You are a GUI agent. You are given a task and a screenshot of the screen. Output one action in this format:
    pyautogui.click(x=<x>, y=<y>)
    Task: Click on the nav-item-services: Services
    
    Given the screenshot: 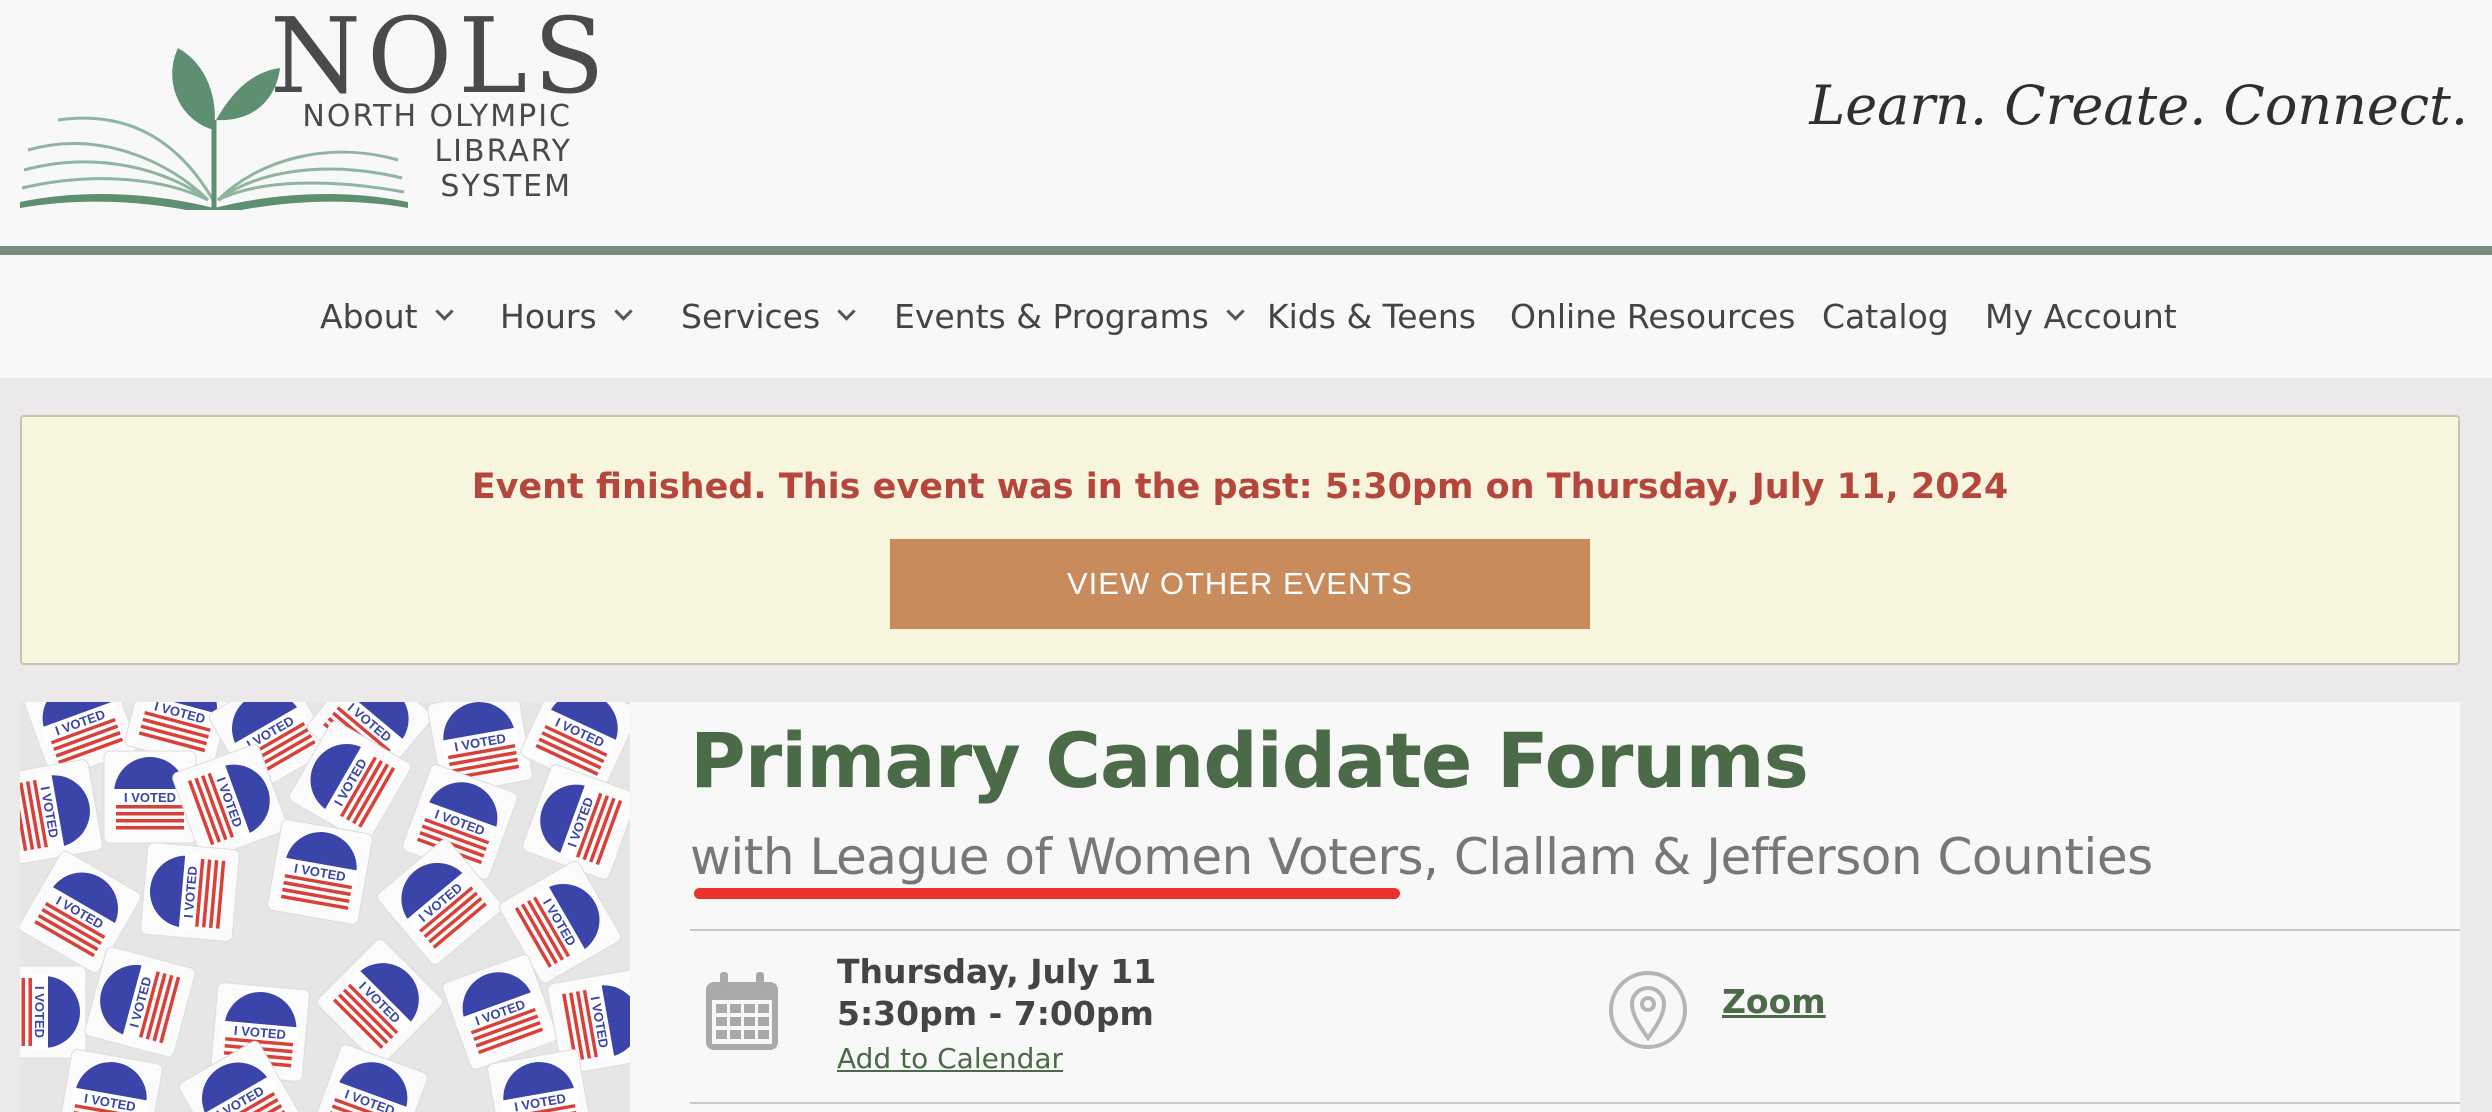 What is the action you would take?
    pyautogui.click(x=768, y=316)
    